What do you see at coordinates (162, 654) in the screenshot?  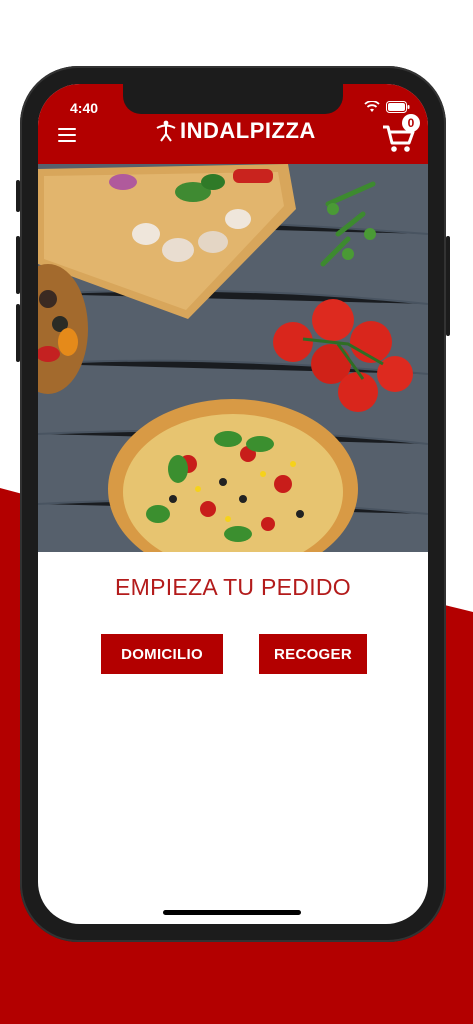 I see `delivery-button: DOMICILIO` at bounding box center [162, 654].